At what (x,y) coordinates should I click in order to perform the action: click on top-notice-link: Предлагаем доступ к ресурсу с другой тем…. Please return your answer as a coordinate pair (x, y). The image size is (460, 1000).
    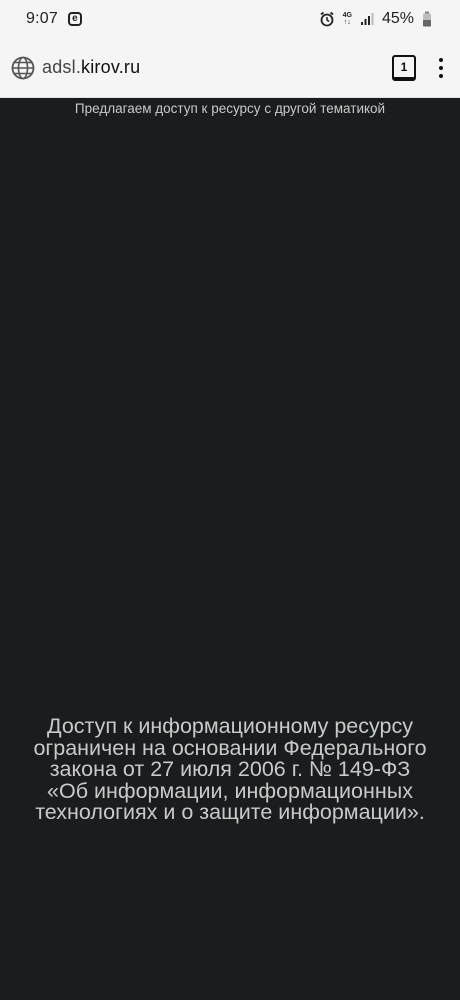
    Looking at the image, I should click on (230, 108).